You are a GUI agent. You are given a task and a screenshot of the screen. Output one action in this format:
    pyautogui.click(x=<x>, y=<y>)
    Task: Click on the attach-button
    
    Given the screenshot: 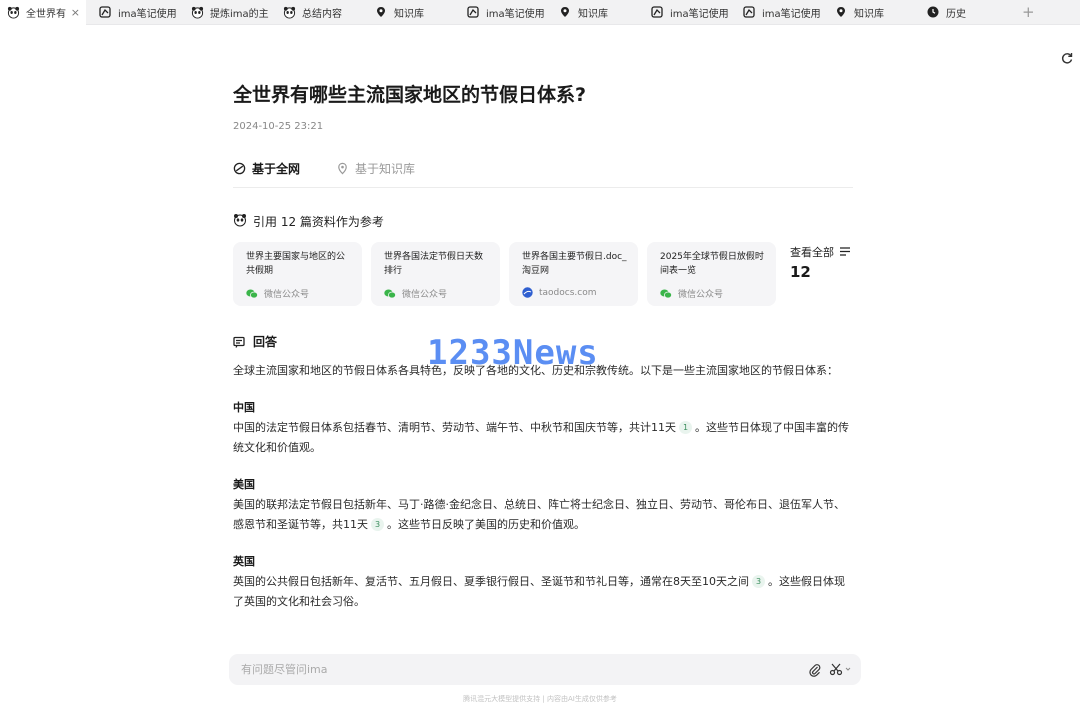 What is the action you would take?
    pyautogui.click(x=815, y=671)
    